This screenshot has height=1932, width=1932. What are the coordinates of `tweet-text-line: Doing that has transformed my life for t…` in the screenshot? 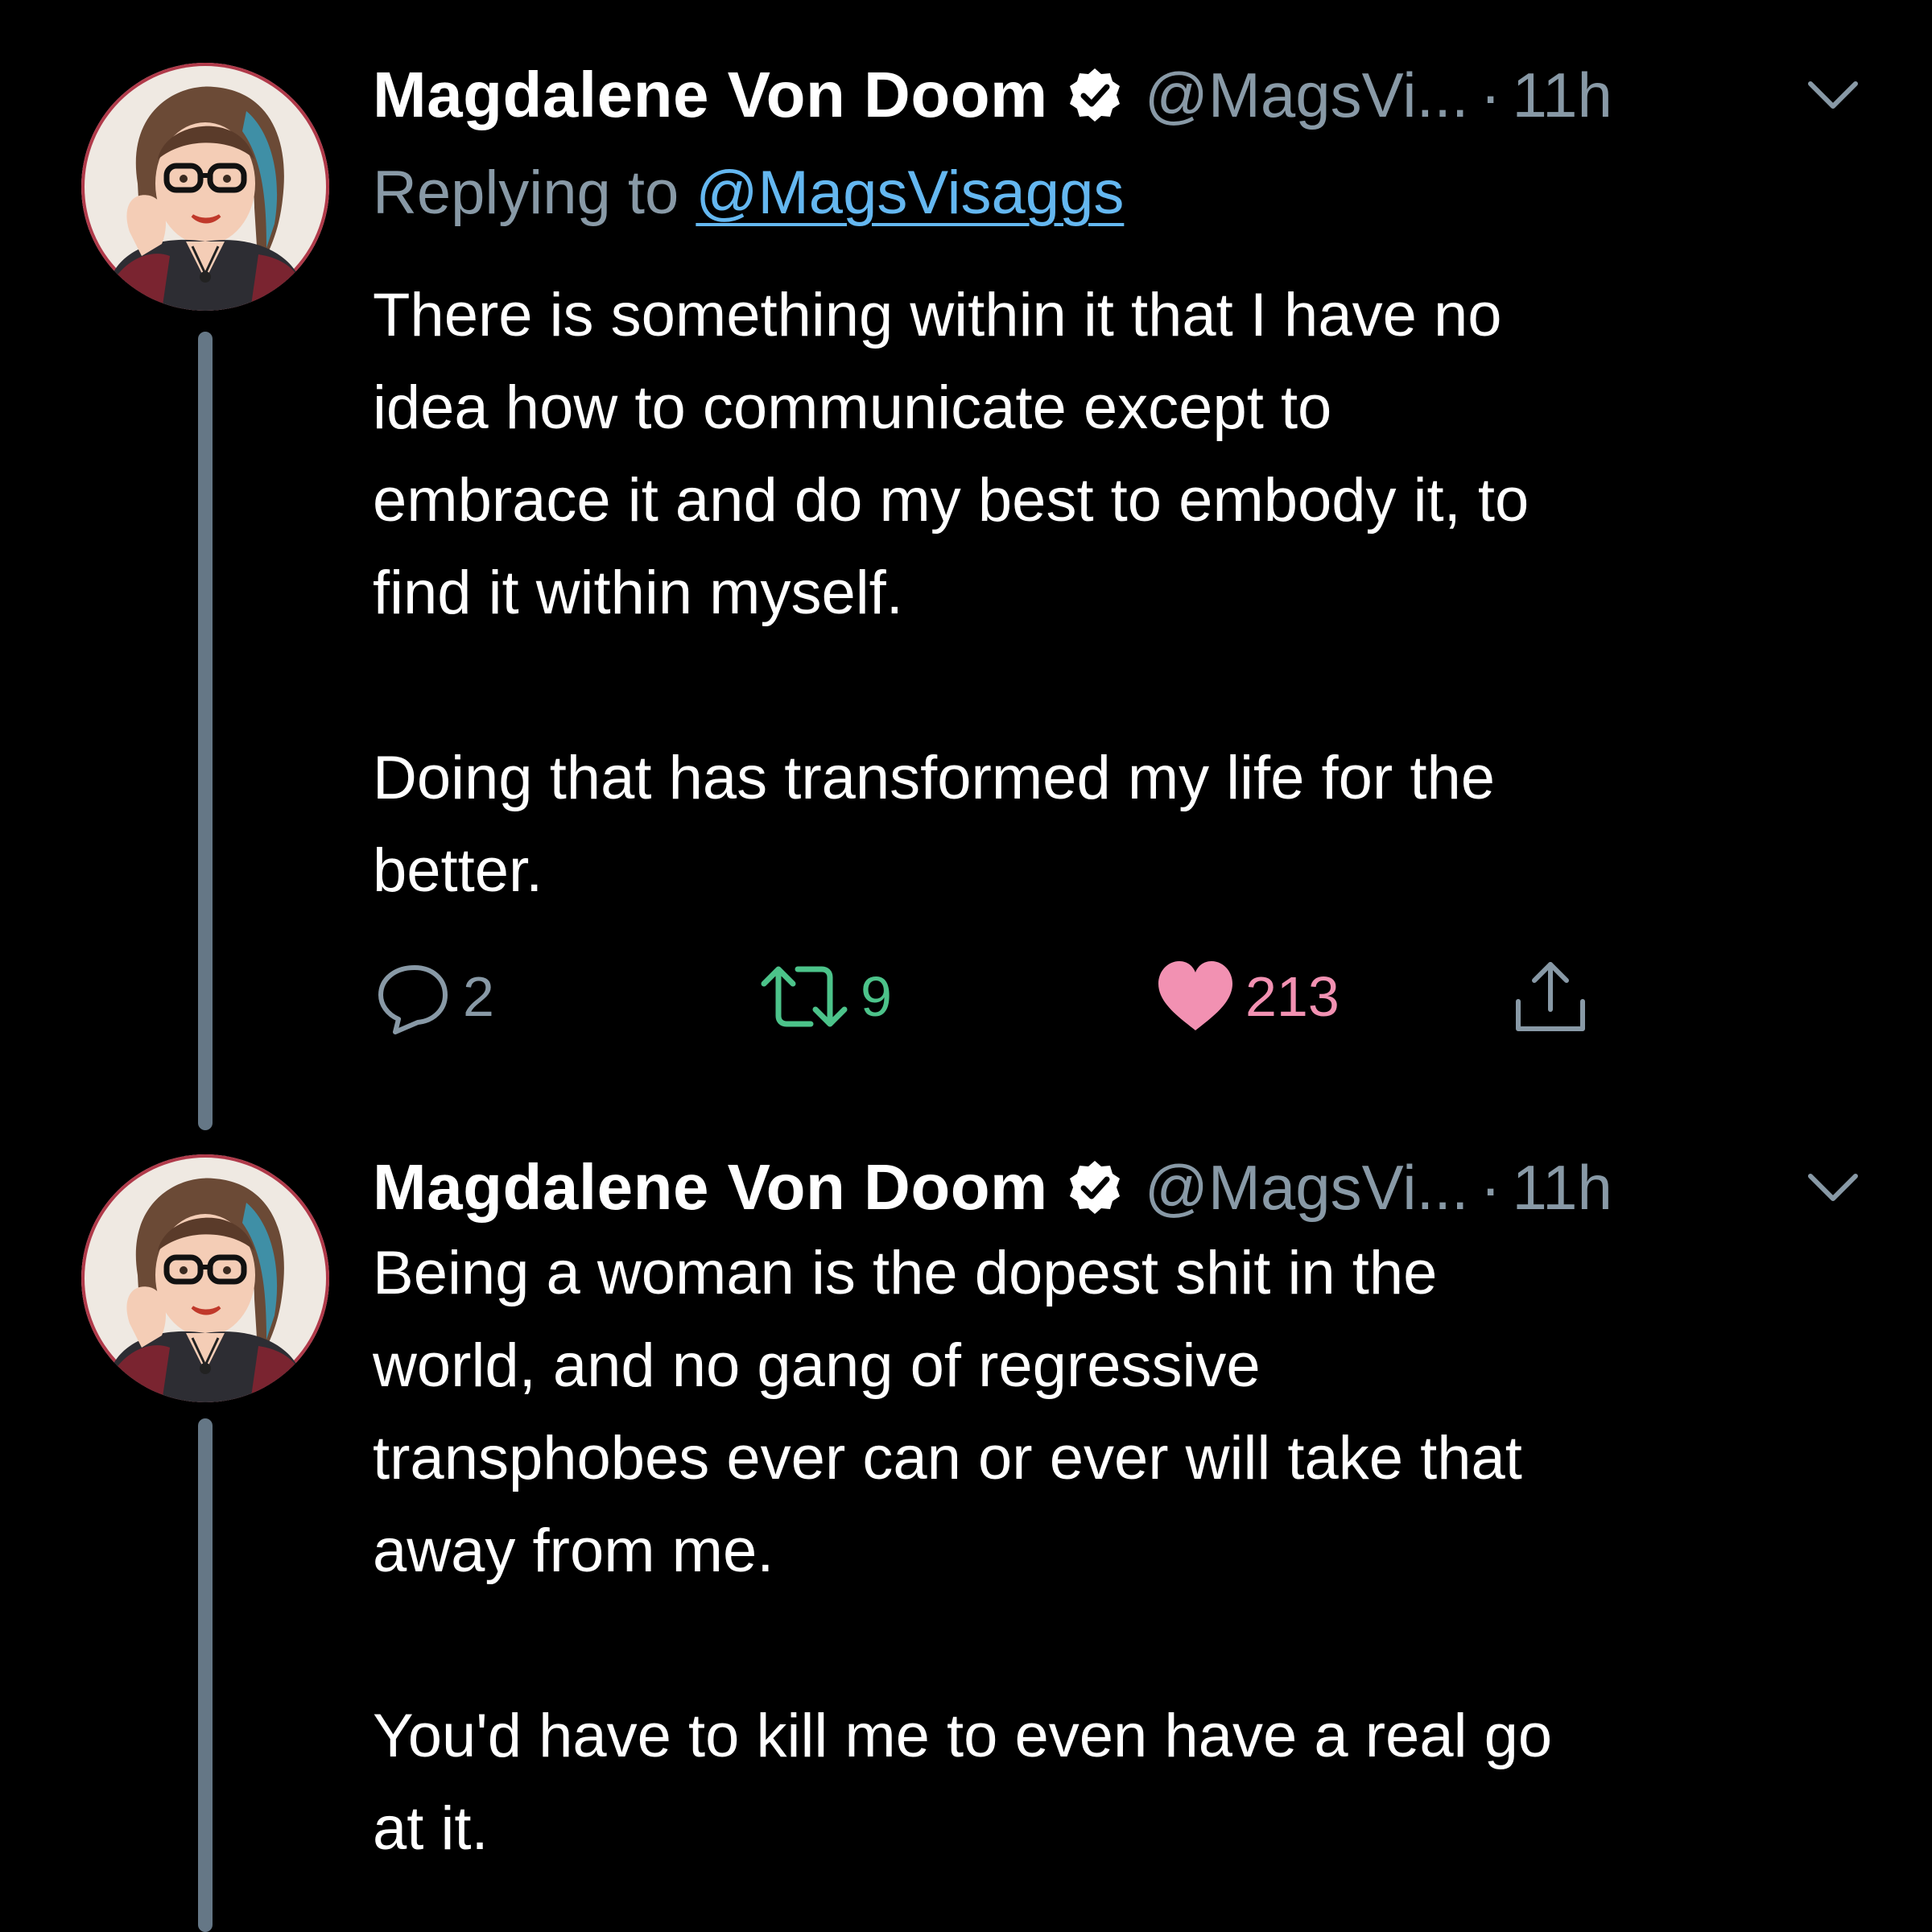 It's located at (934, 778).